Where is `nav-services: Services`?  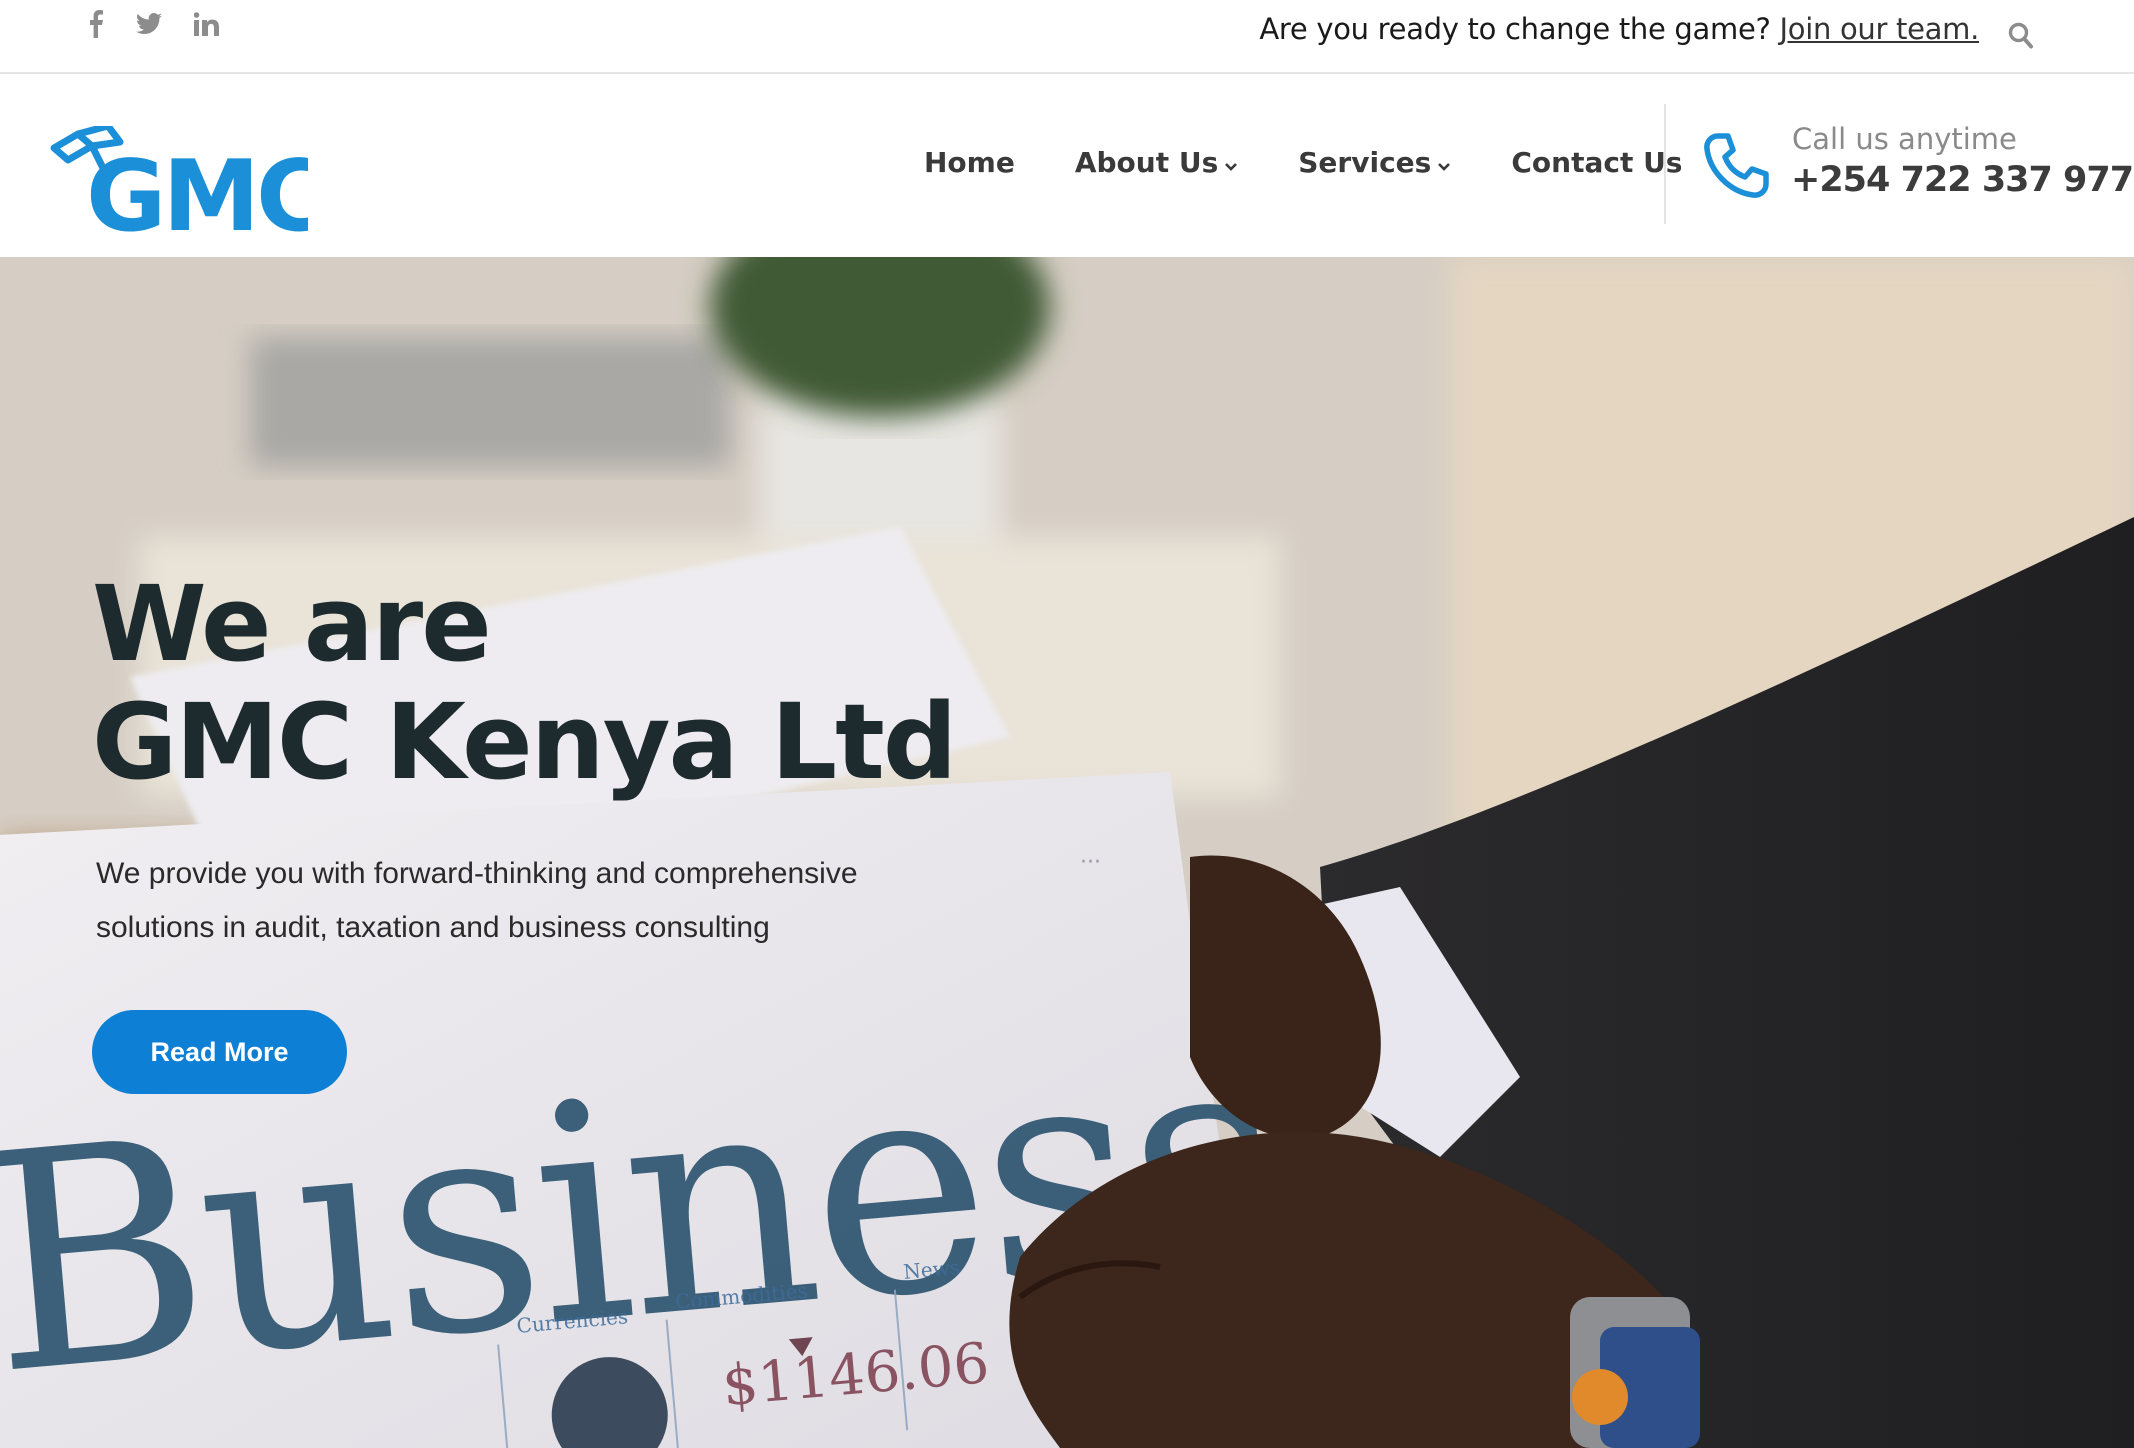
nav-services: Services is located at coordinates (1374, 162).